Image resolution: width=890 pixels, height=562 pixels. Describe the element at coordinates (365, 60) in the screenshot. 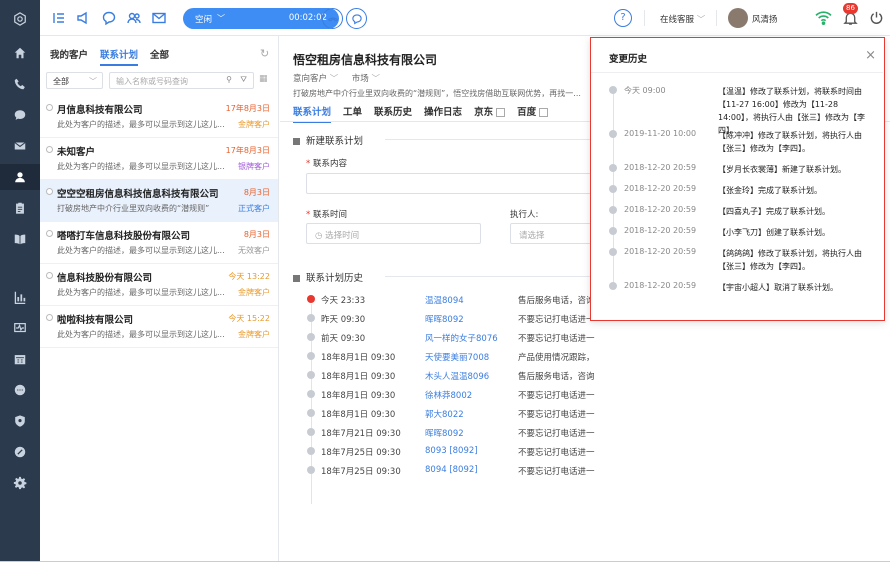

I see `page-title: 悟空租房信息科技有限公司` at that location.